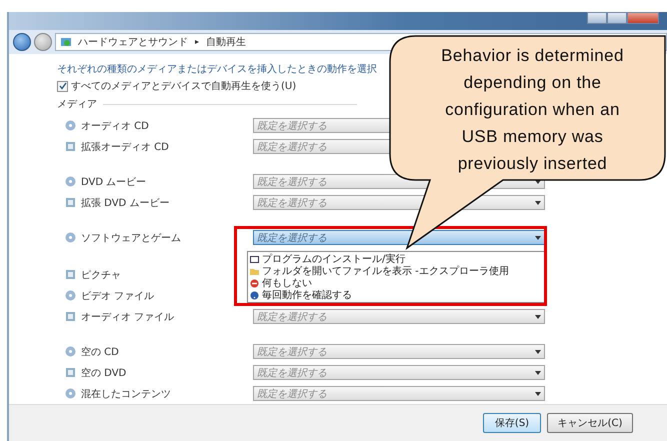  I want to click on media-label: ソフトウェアとゲーム, so click(131, 238).